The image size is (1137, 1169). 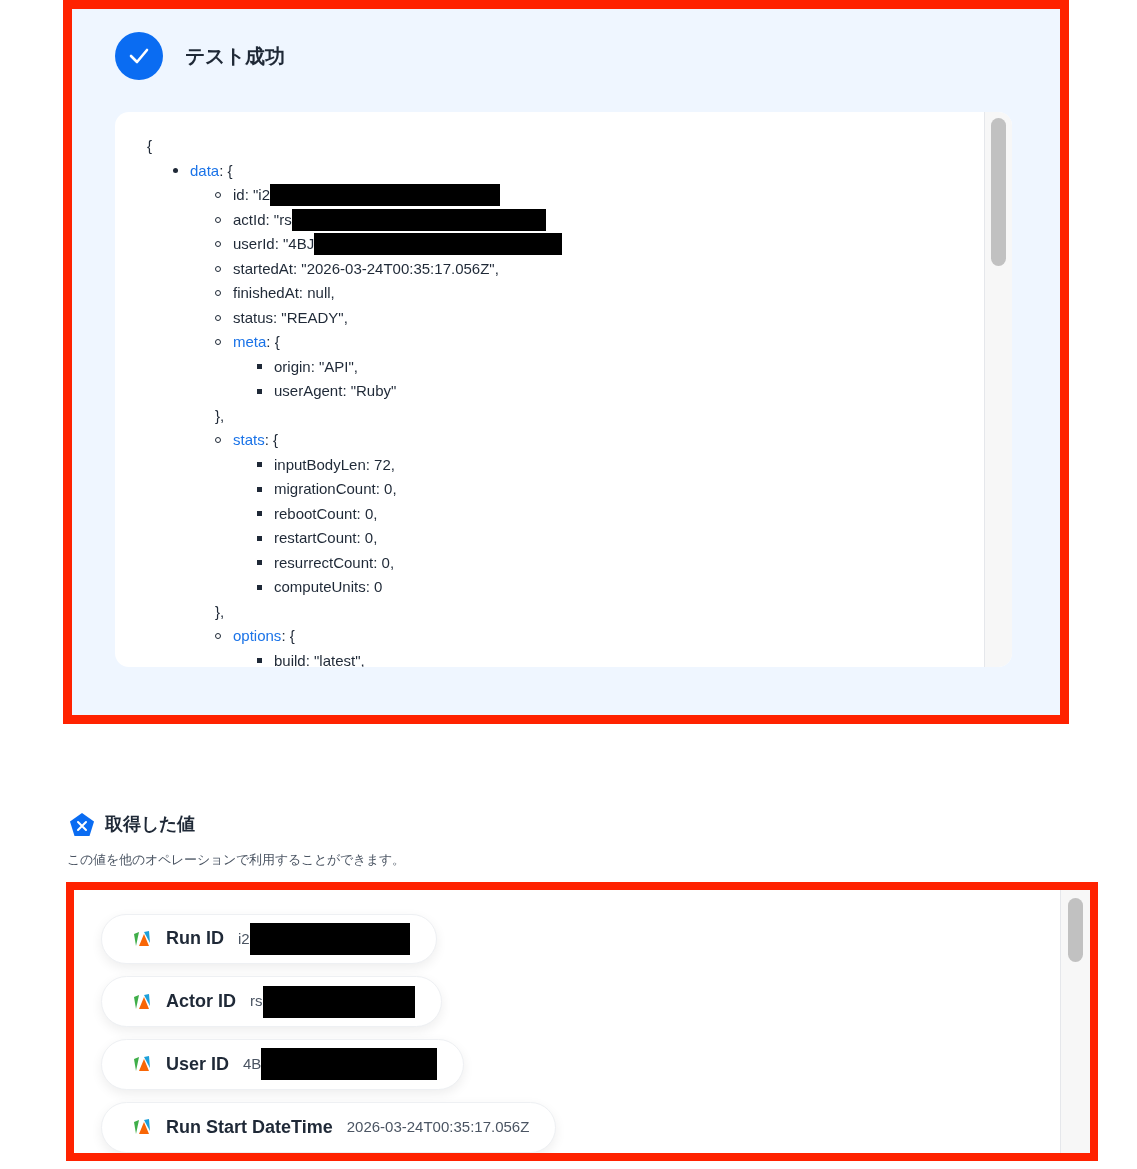 What do you see at coordinates (256, 1001) in the screenshot?
I see `chip-value: rs` at bounding box center [256, 1001].